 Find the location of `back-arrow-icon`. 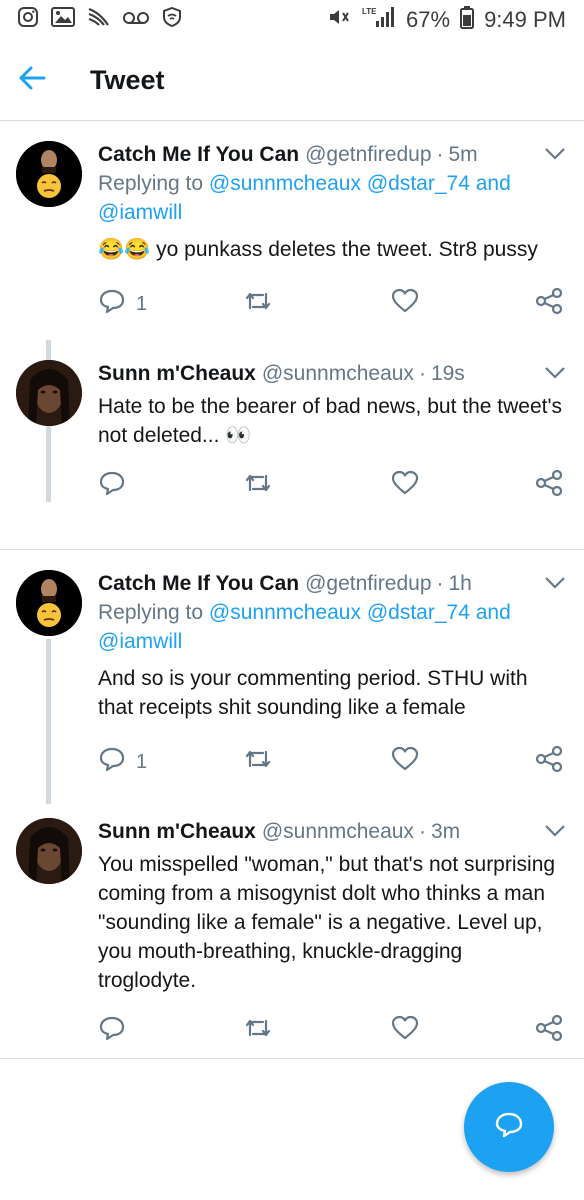

back-arrow-icon is located at coordinates (32, 80).